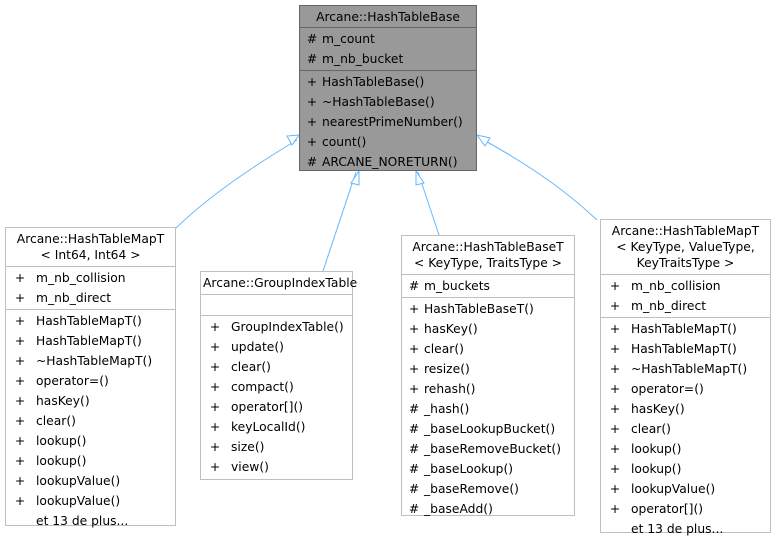 The width and height of the screenshot is (776, 540). What do you see at coordinates (488, 449) in the screenshot?
I see `method-row: # _baseRemoveBucket()` at bounding box center [488, 449].